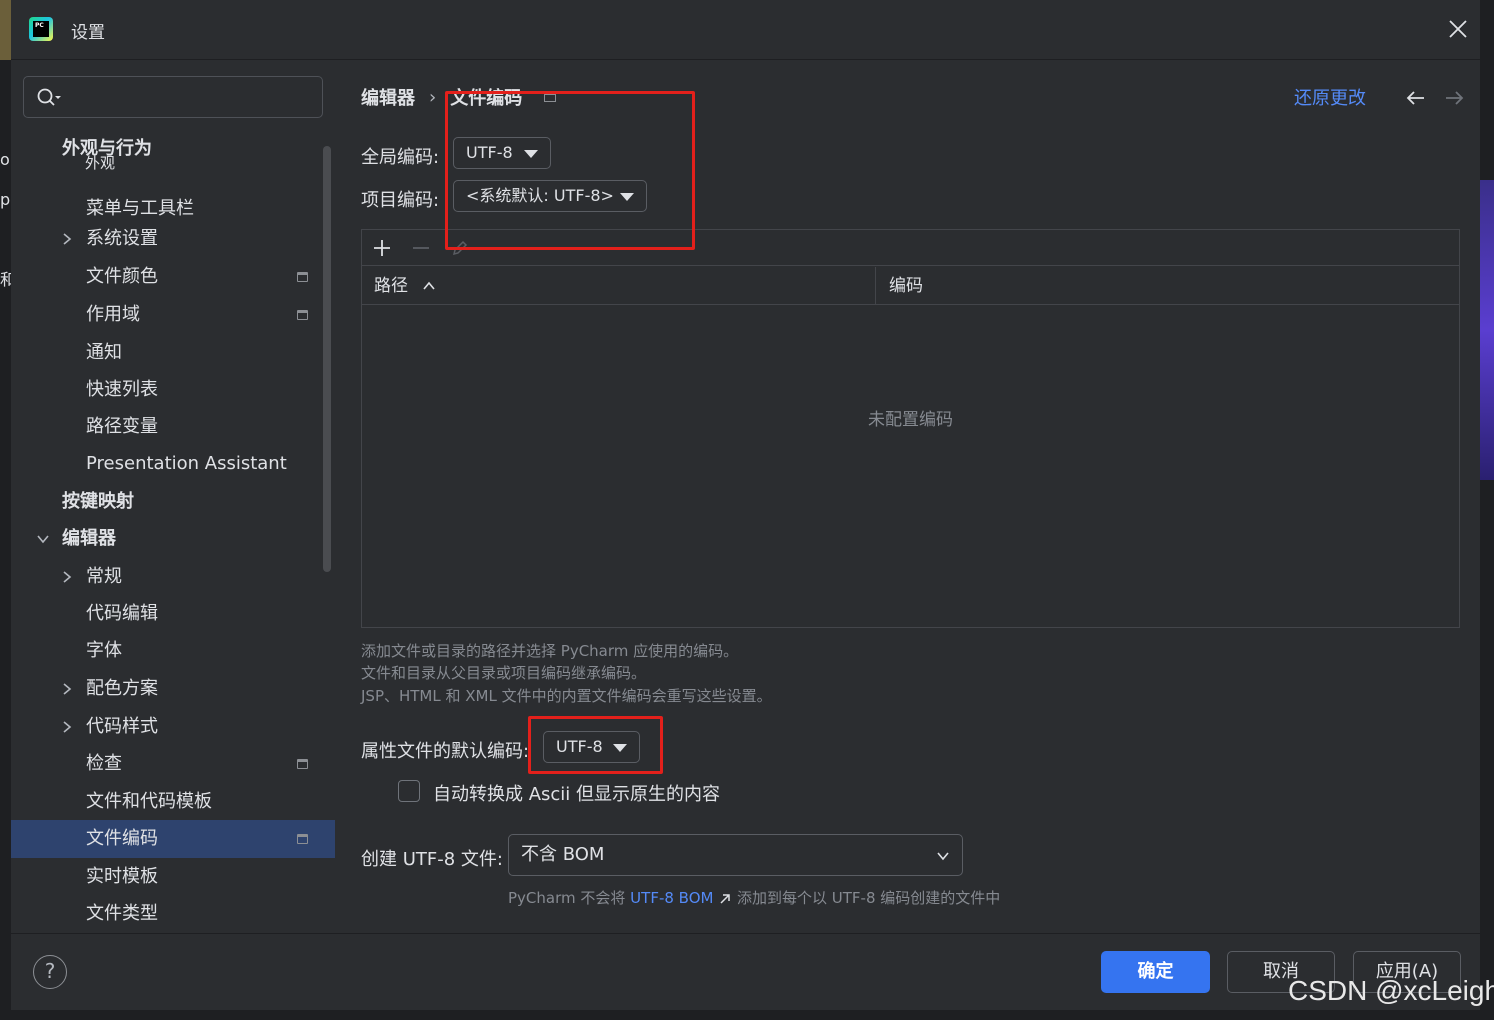 The width and height of the screenshot is (1494, 1020). Describe the element at coordinates (173, 877) in the screenshot. I see `tree-item-live-templates: 实时模板` at that location.